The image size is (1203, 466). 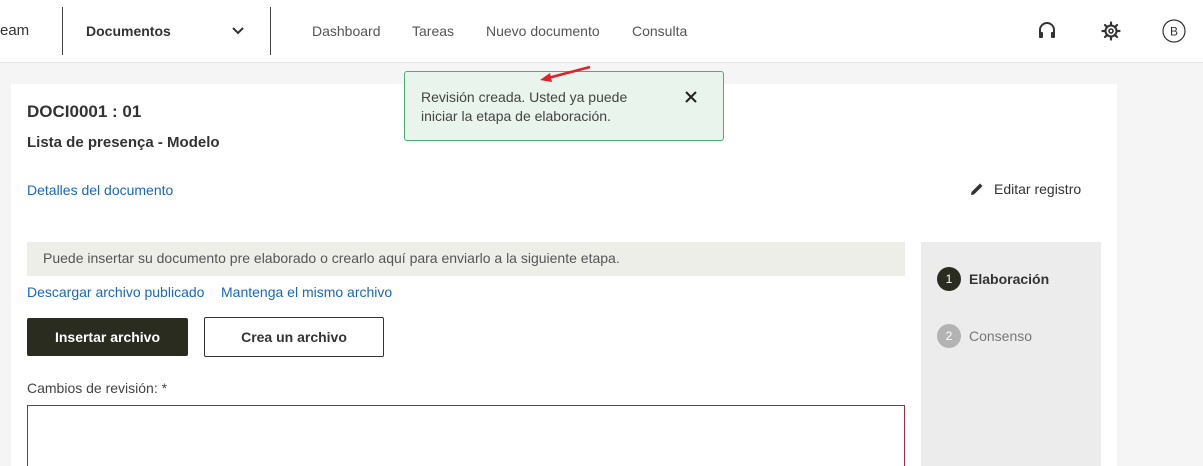 I want to click on nav-consulta: Consulta, so click(x=659, y=31).